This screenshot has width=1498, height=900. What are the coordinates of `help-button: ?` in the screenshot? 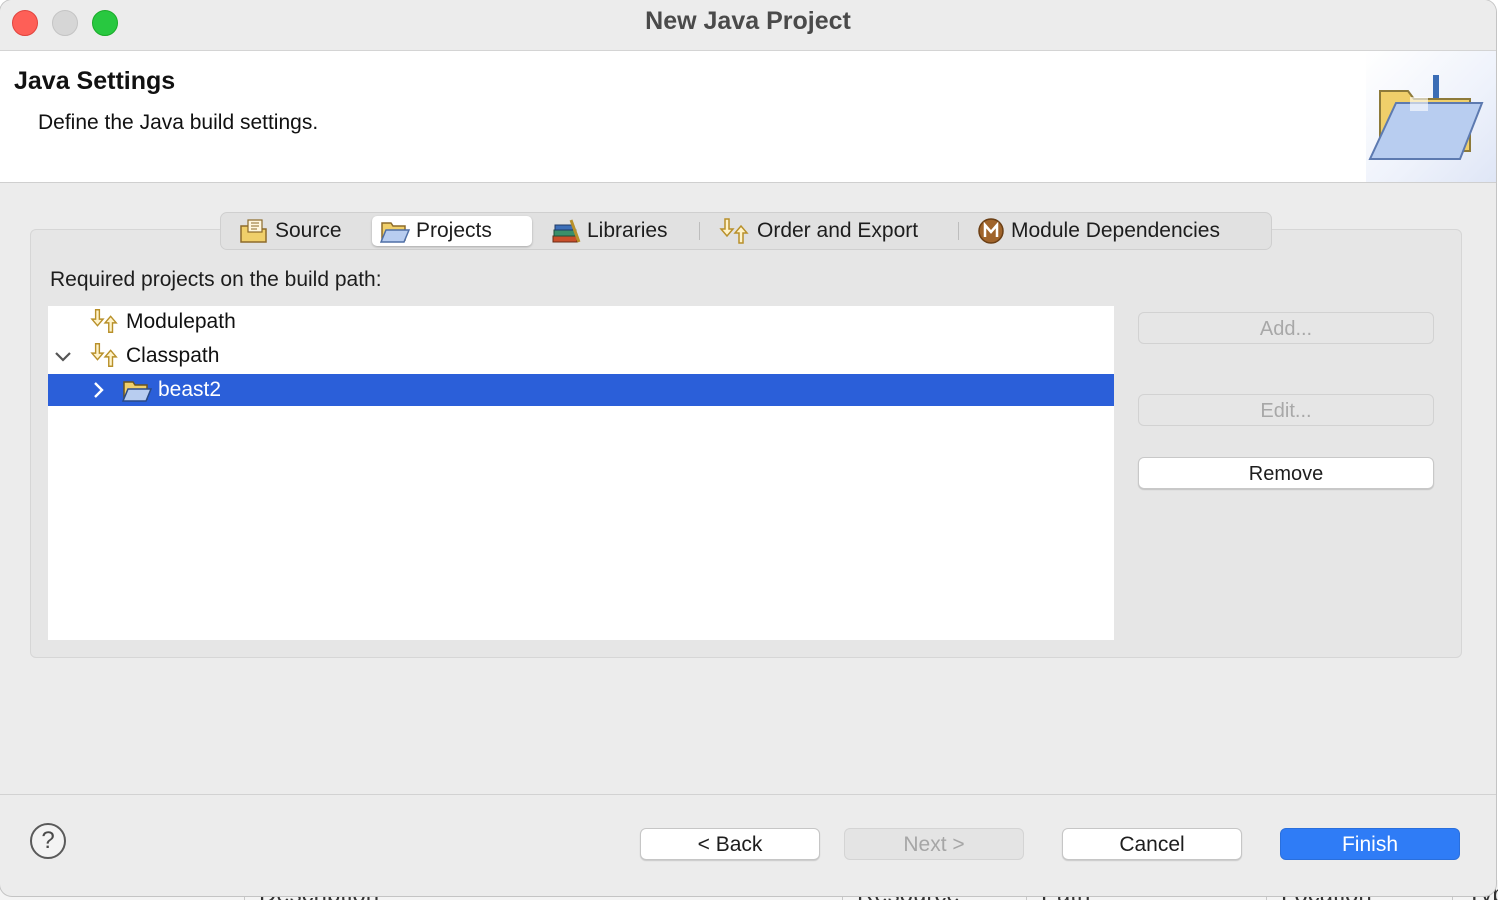 It's located at (48, 841).